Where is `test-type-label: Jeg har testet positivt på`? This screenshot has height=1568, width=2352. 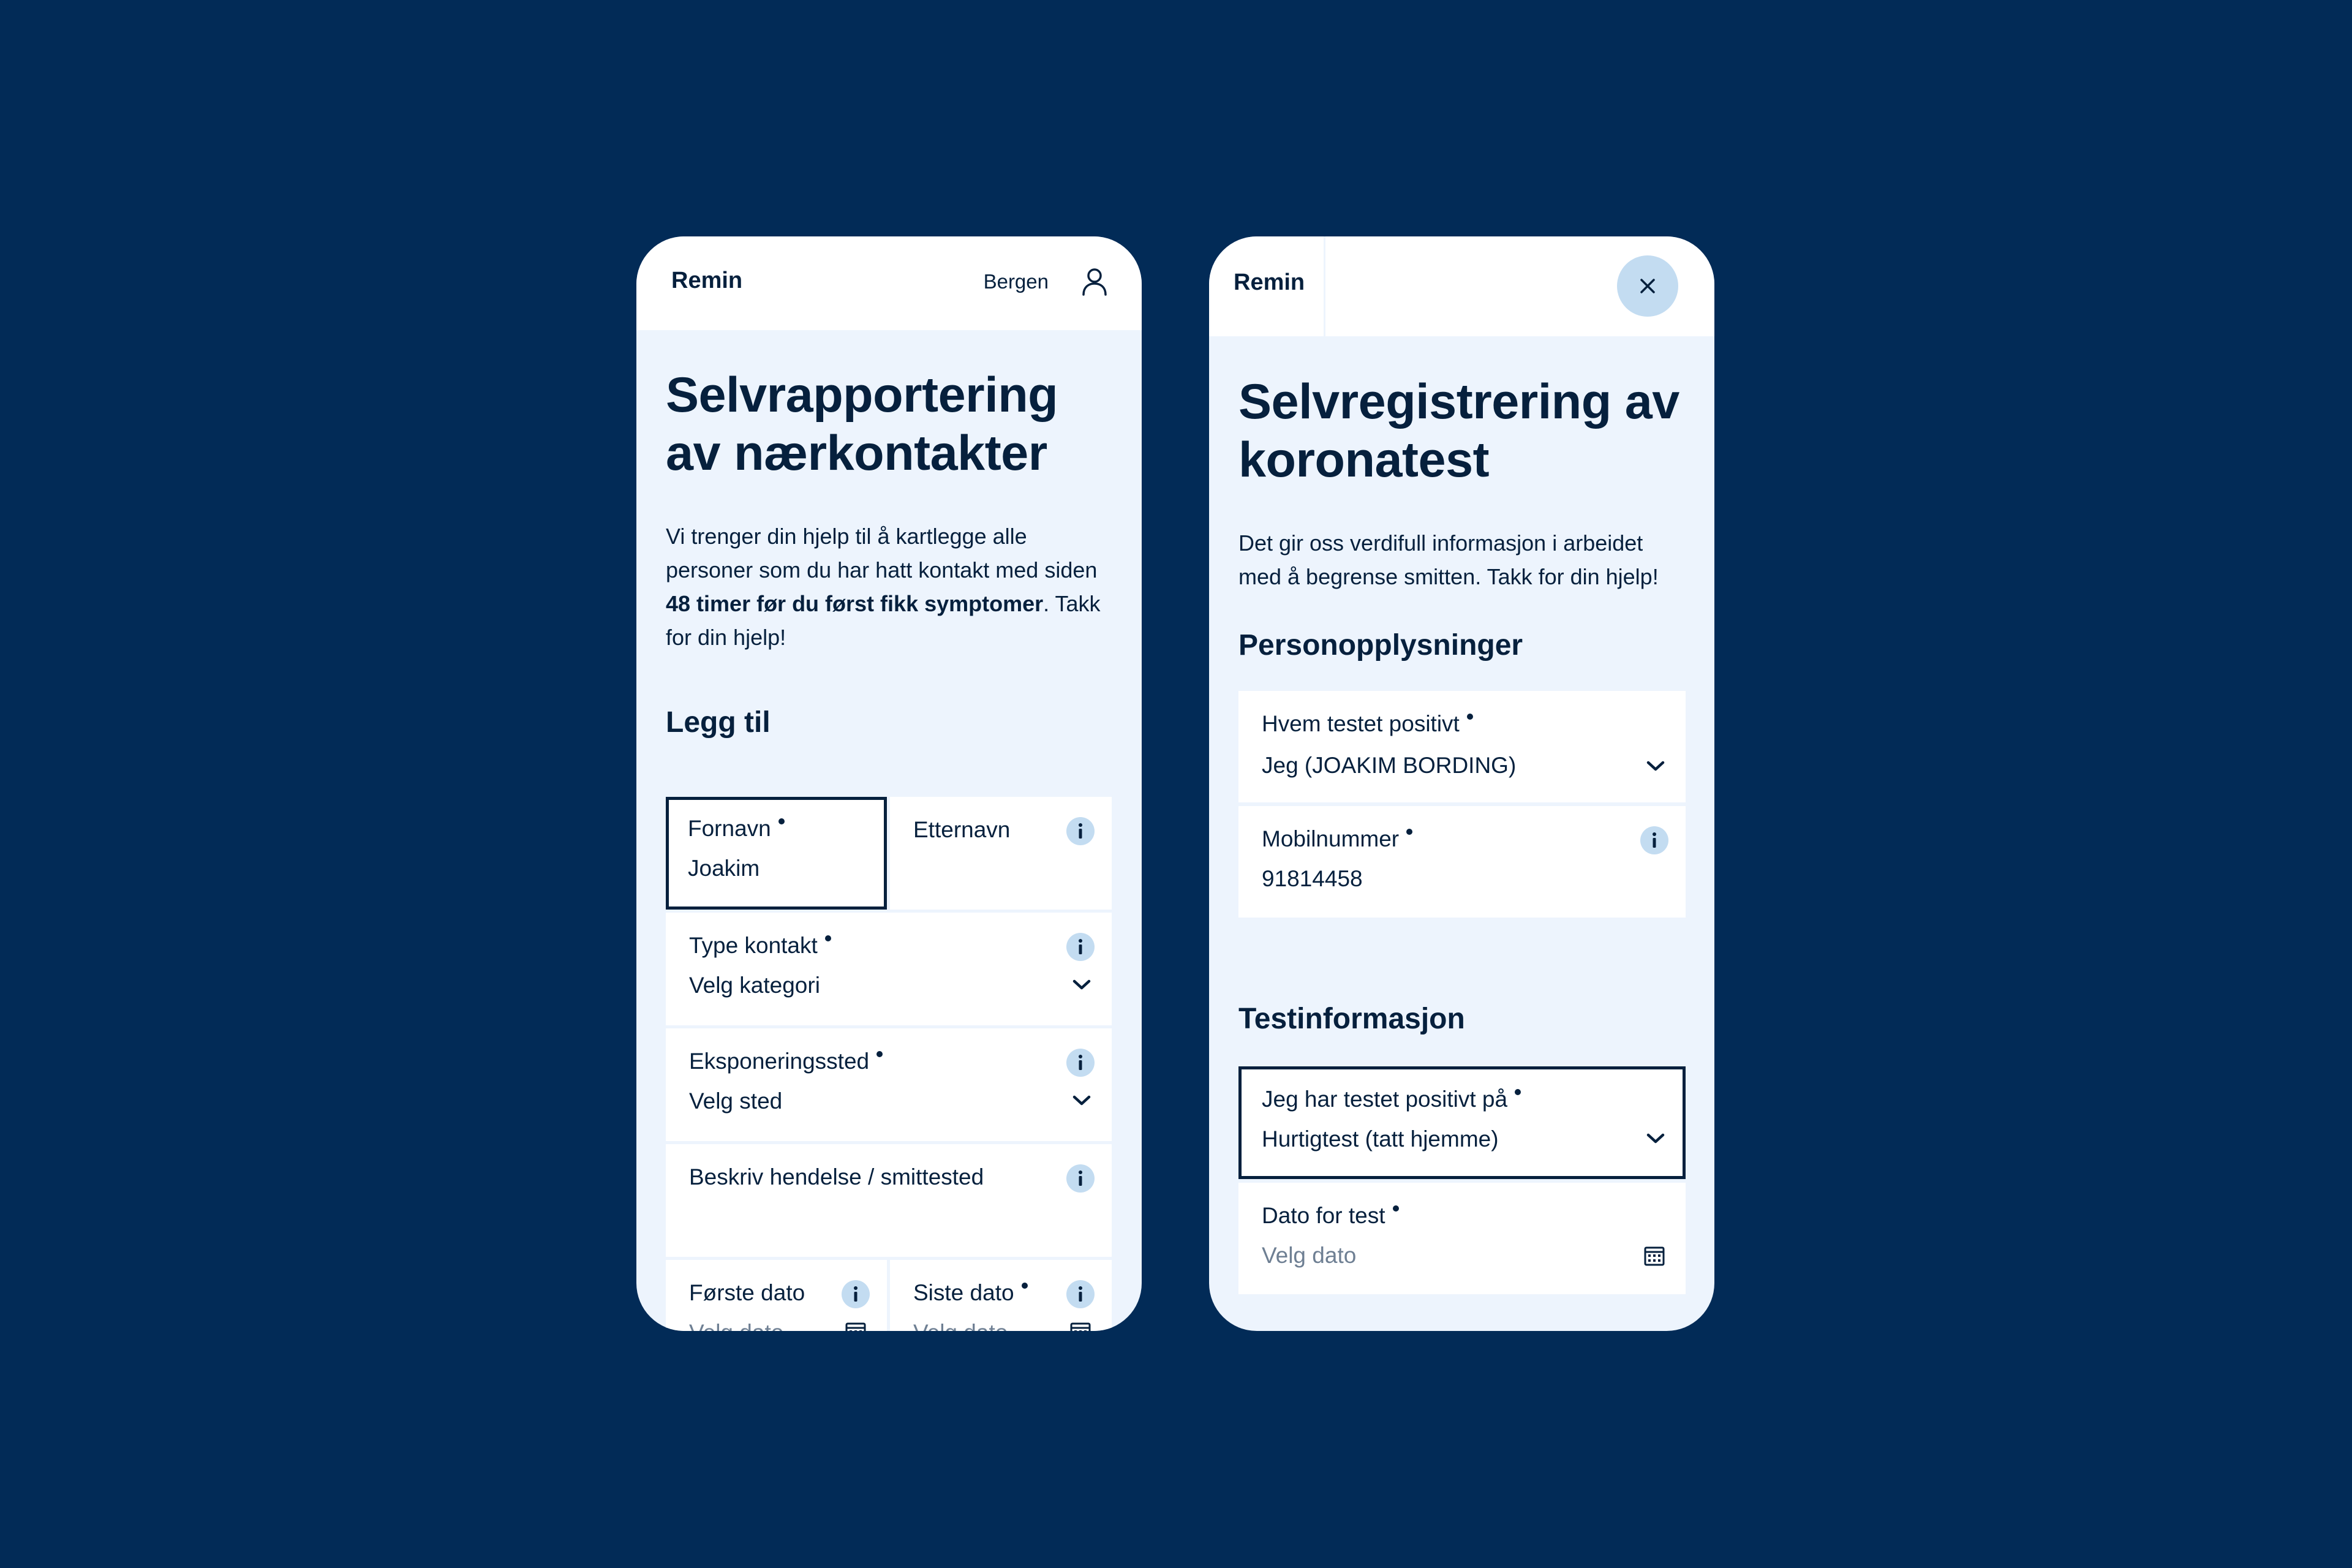 test-type-label: Jeg har testet positivt på is located at coordinates (1392, 1099).